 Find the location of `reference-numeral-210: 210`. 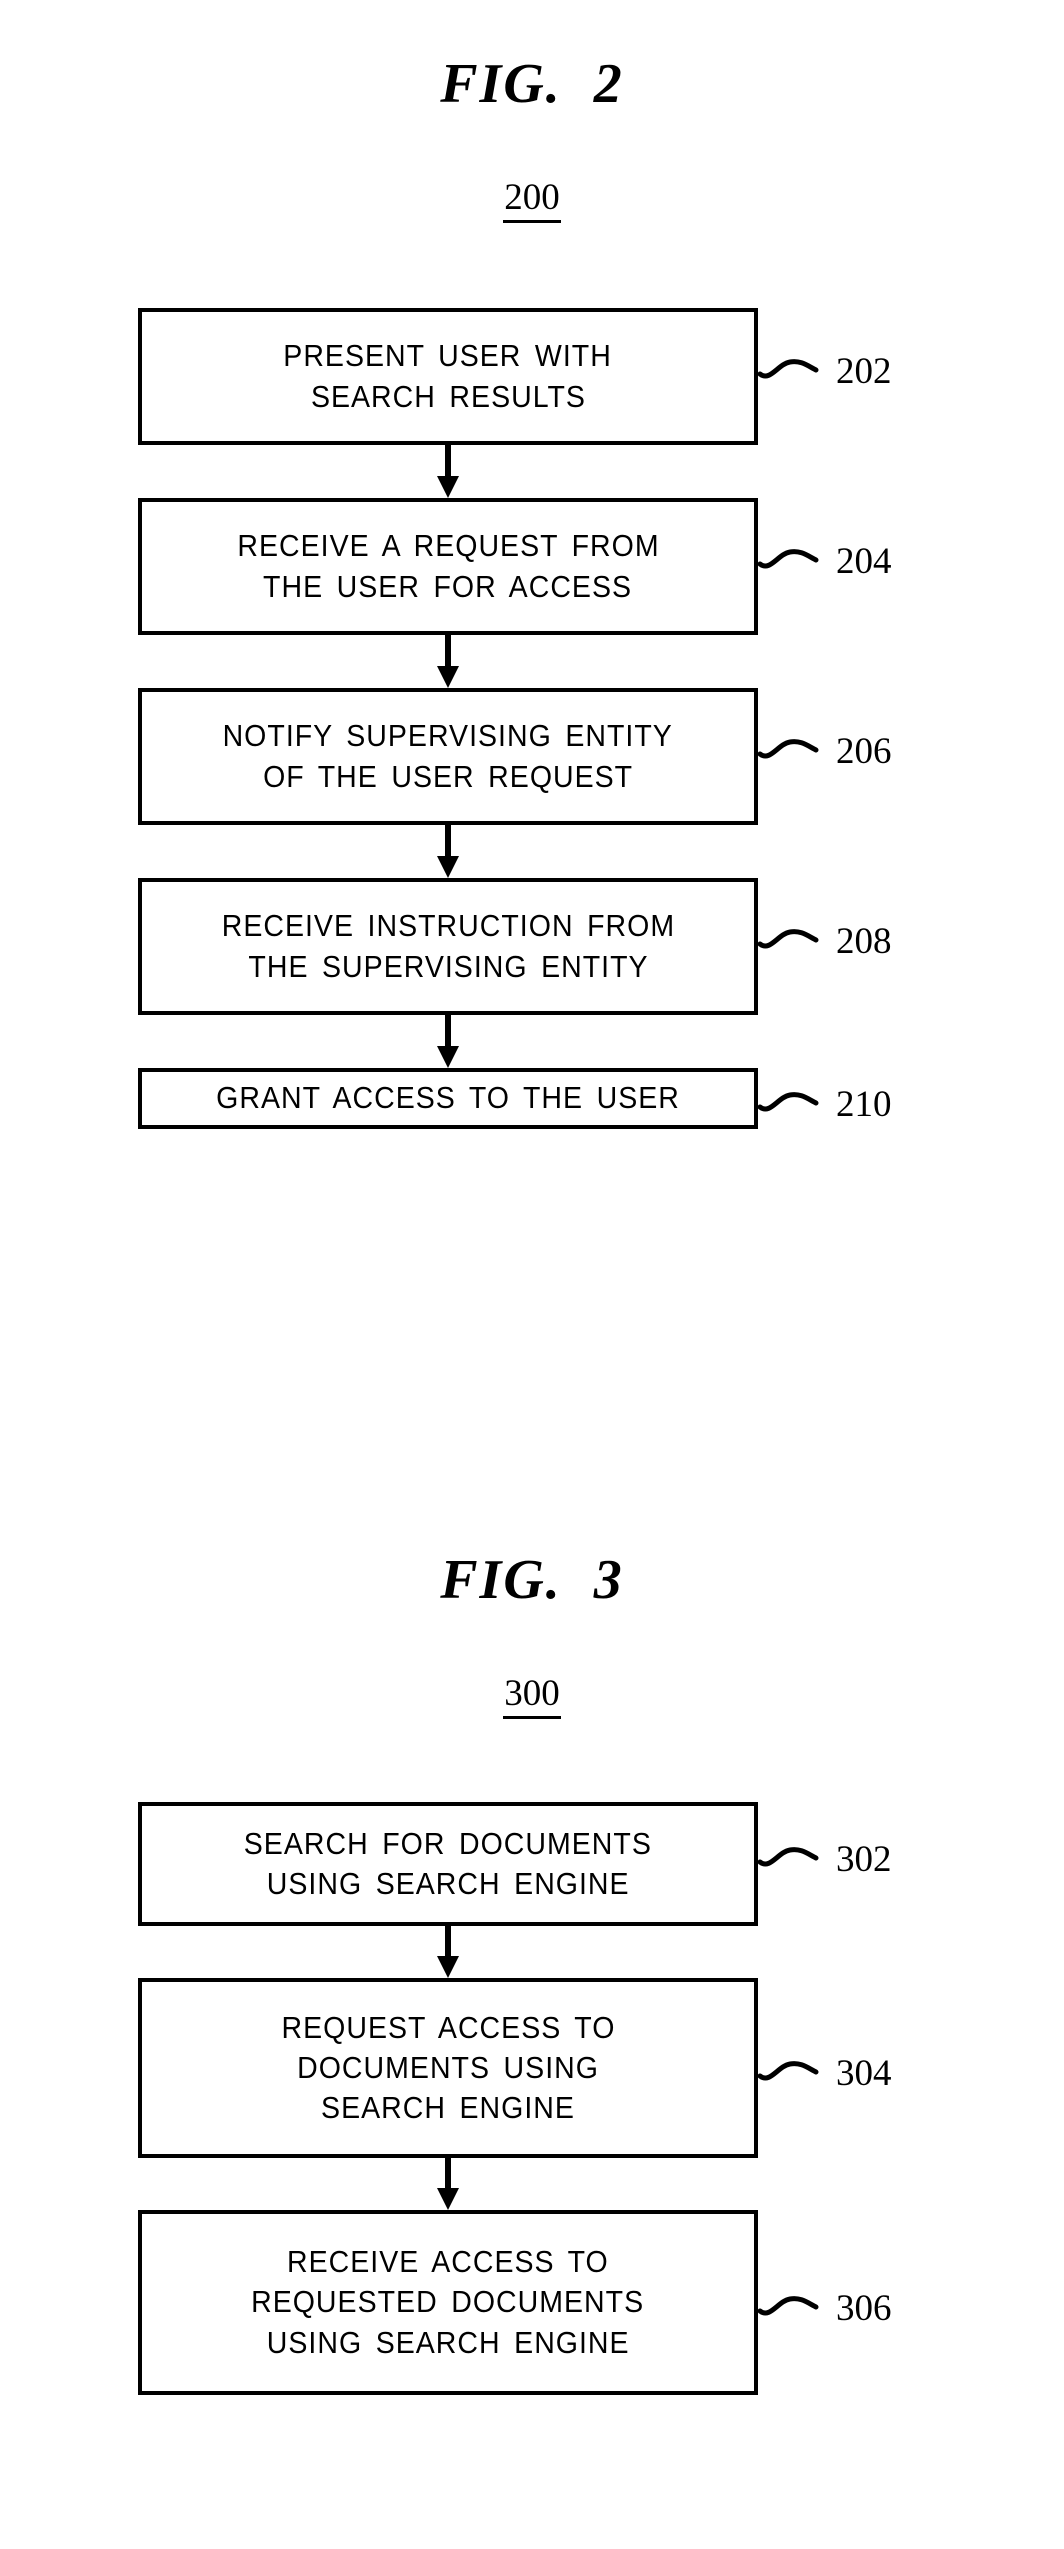

reference-numeral-210: 210 is located at coordinates (864, 1104).